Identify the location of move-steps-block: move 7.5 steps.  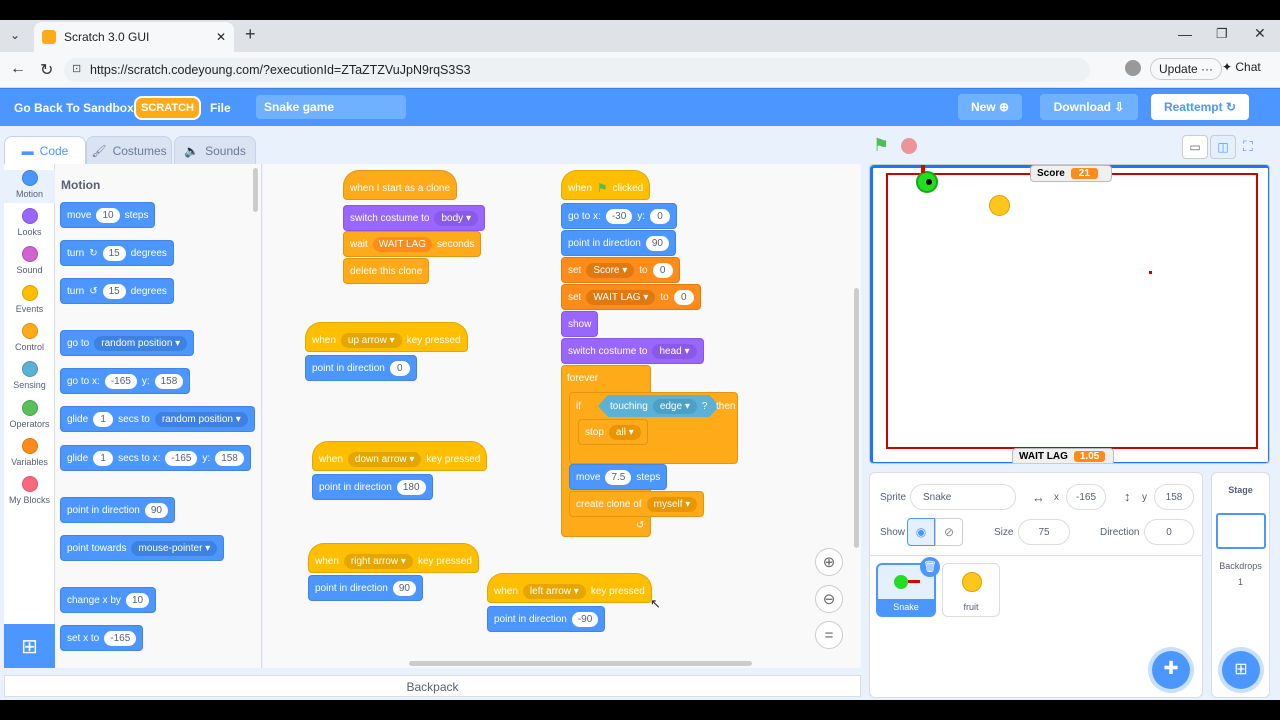
(618, 477).